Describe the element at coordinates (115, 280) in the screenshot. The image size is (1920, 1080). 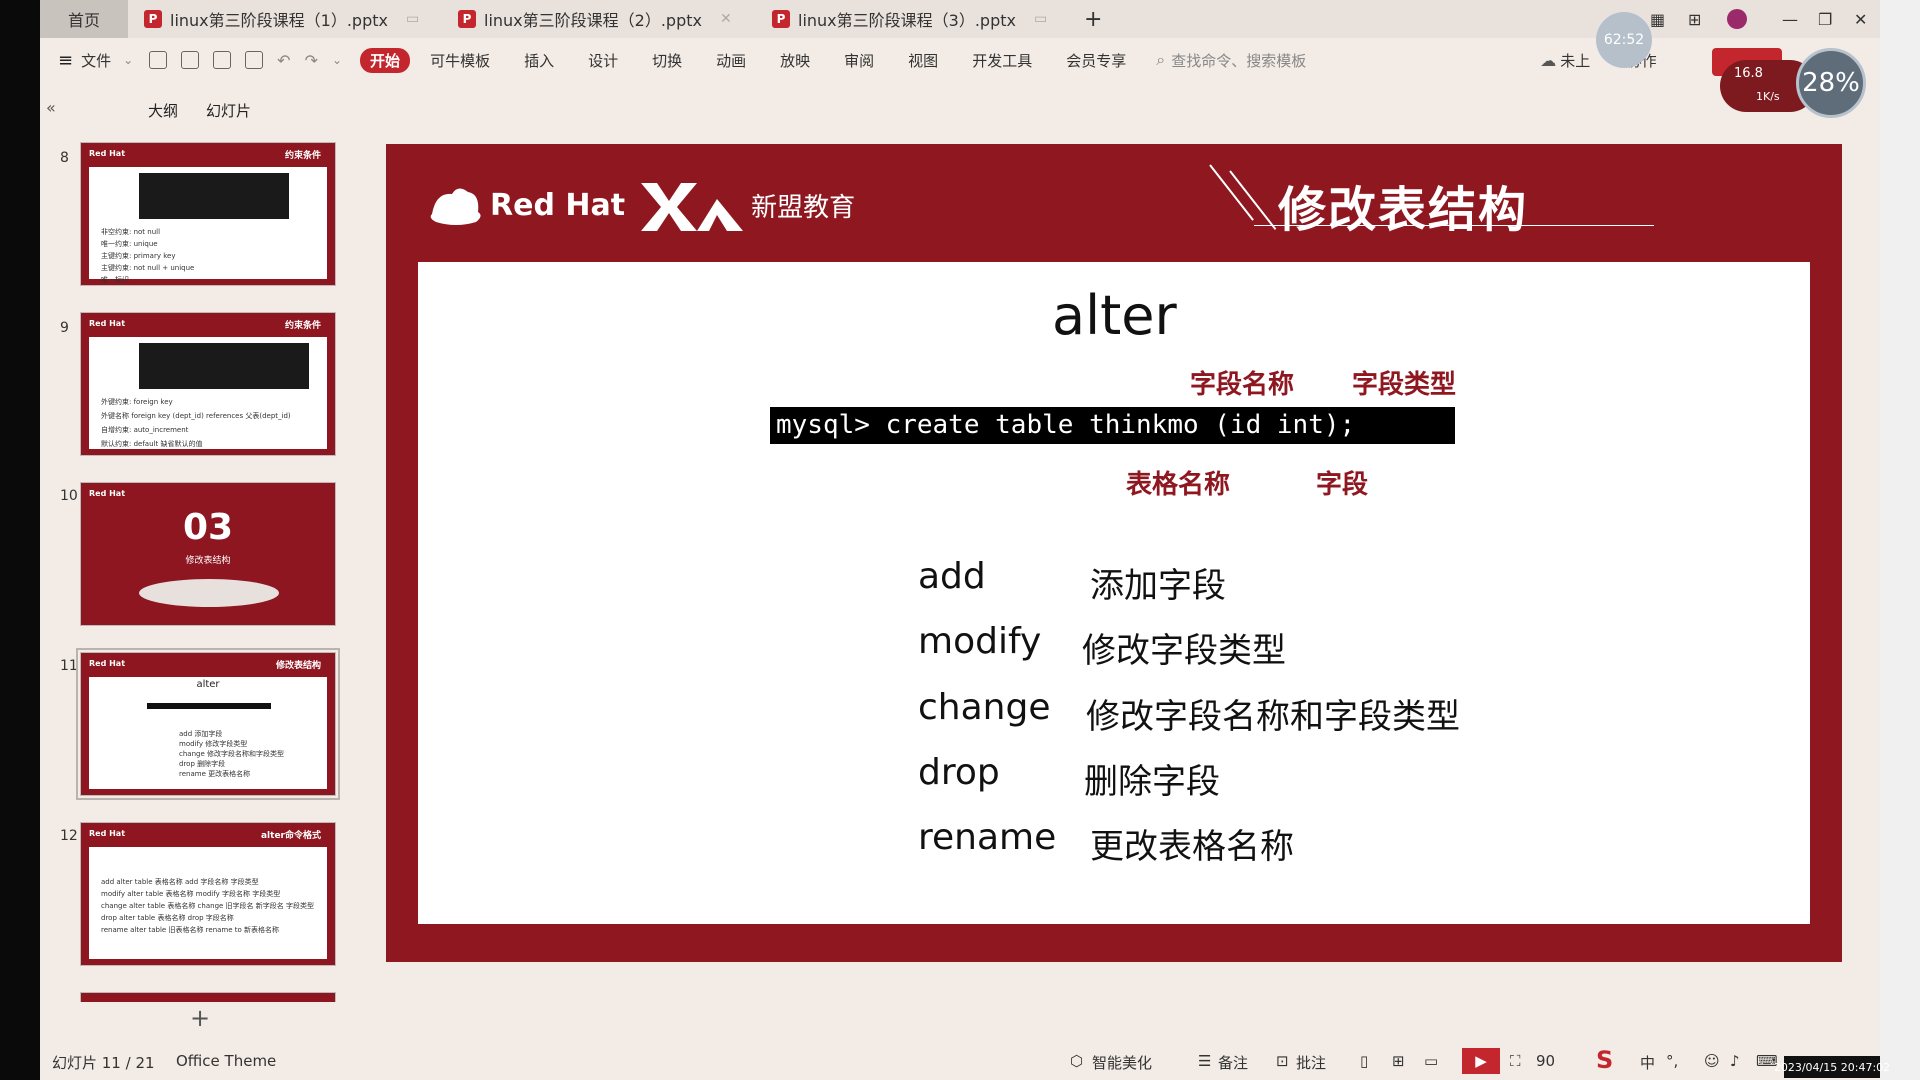
I see `thumb-line: 唯一标识` at that location.